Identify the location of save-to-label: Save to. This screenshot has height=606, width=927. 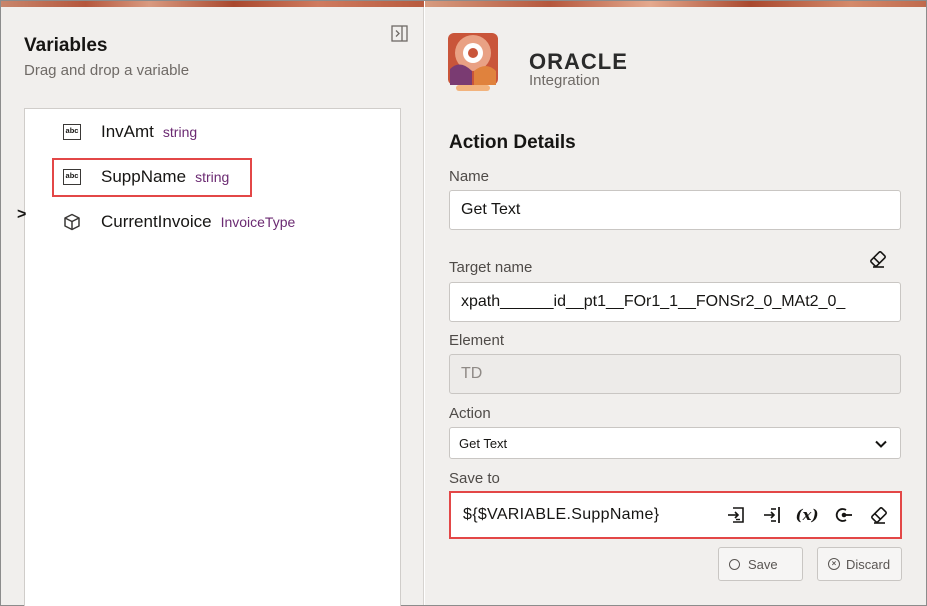
(474, 478).